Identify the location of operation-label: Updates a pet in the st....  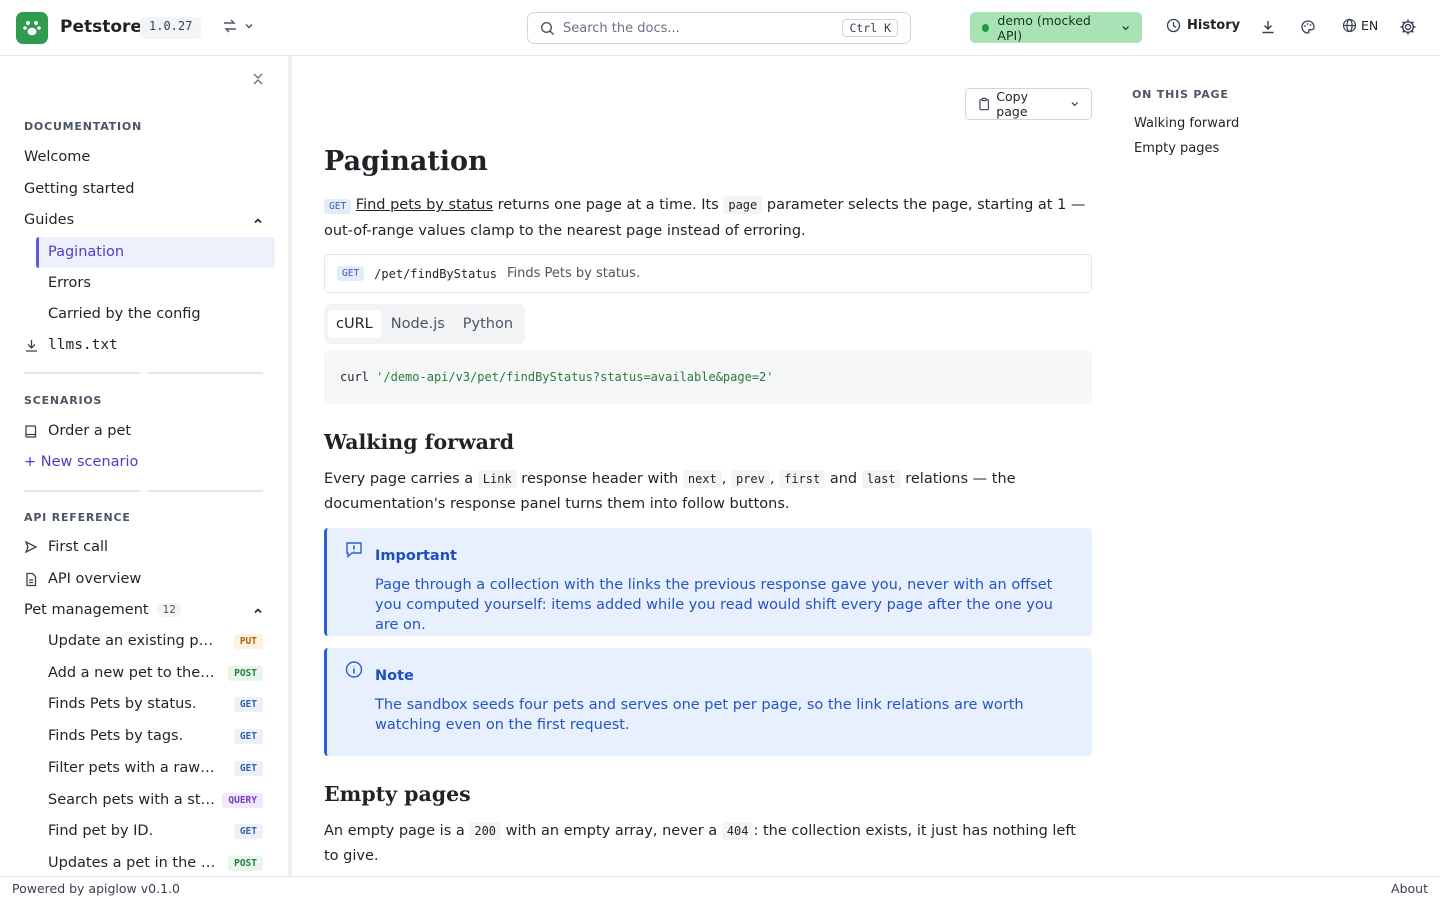
(132, 863).